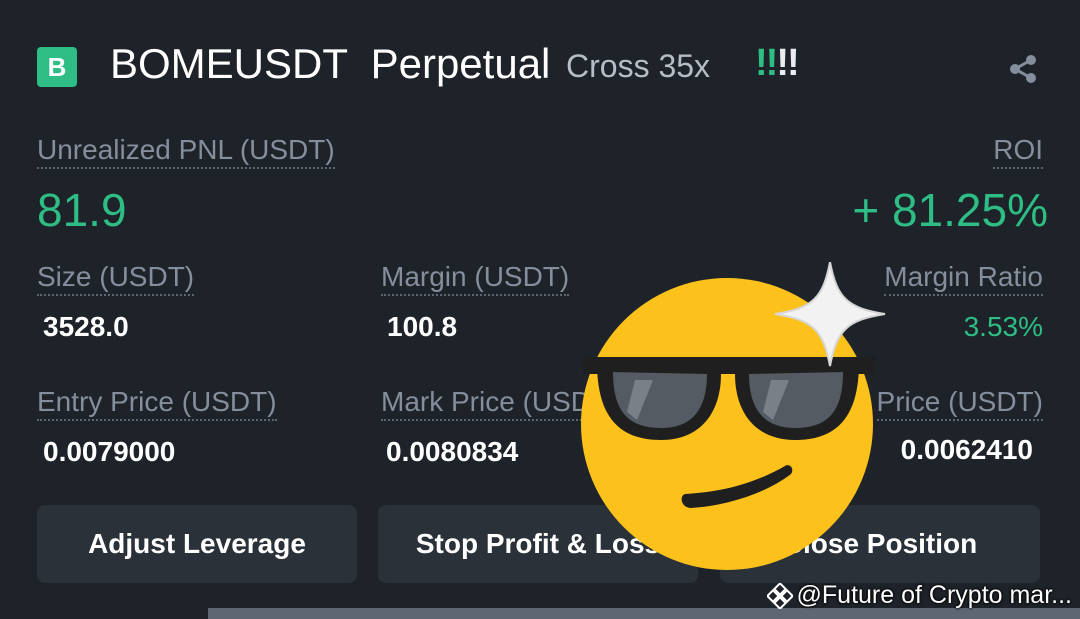  I want to click on adjust-leverage-button: Adjust Leverage, so click(197, 544).